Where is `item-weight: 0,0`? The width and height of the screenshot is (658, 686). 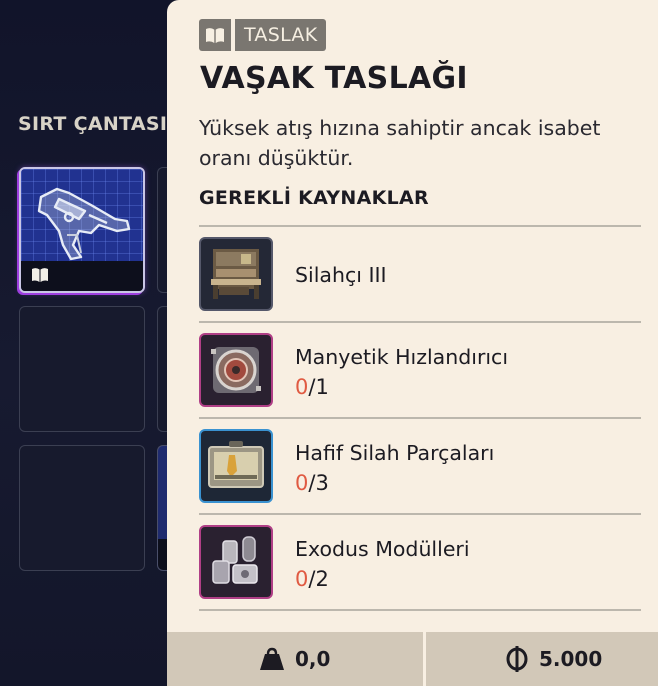
item-weight: 0,0 is located at coordinates (294, 659).